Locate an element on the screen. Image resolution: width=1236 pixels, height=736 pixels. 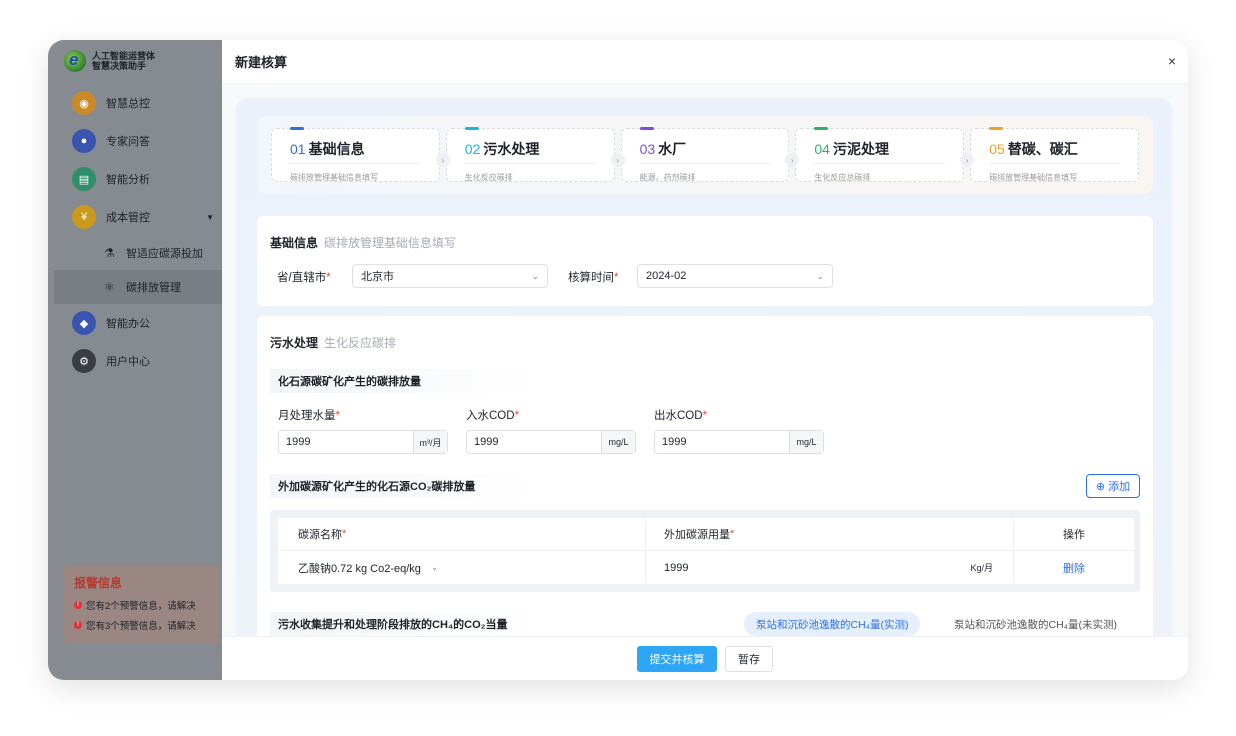
province-label: 省/直辖市* is located at coordinates (304, 278).